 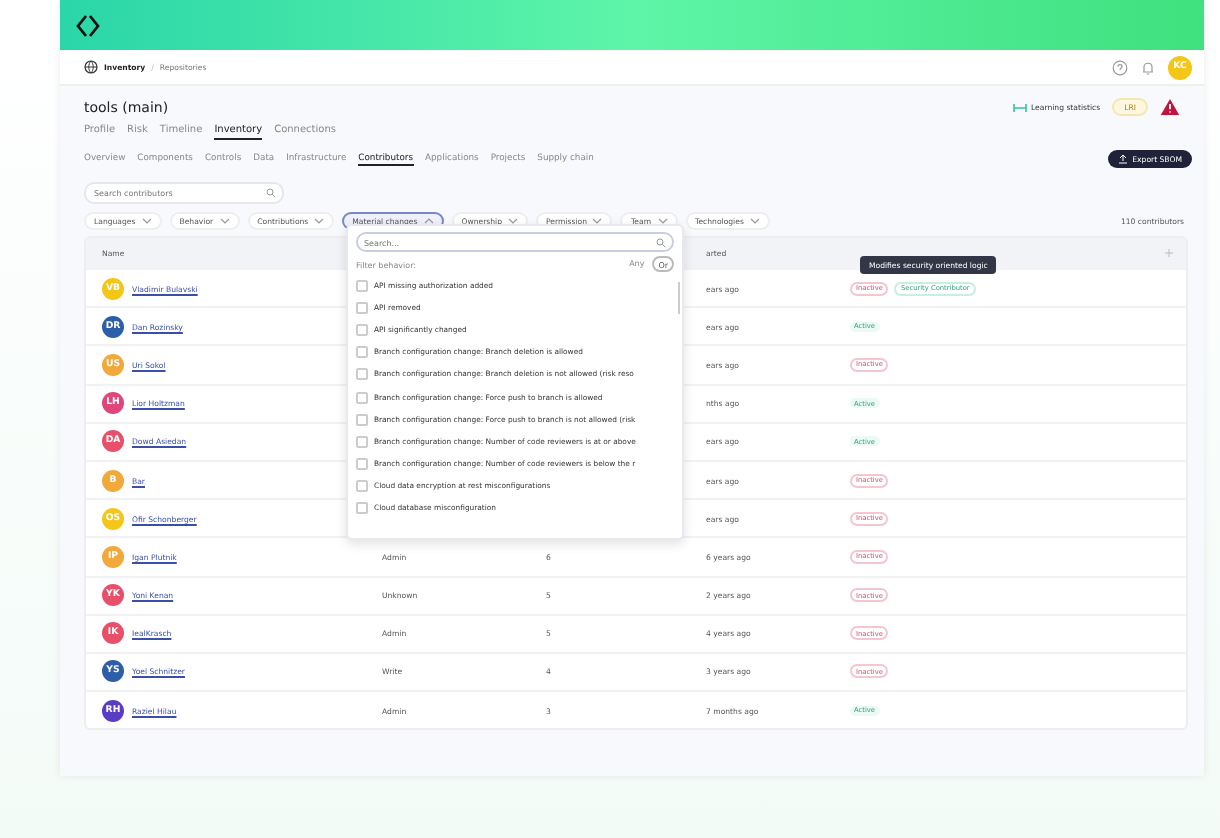 I want to click on chevron-up-icon, so click(x=428, y=221).